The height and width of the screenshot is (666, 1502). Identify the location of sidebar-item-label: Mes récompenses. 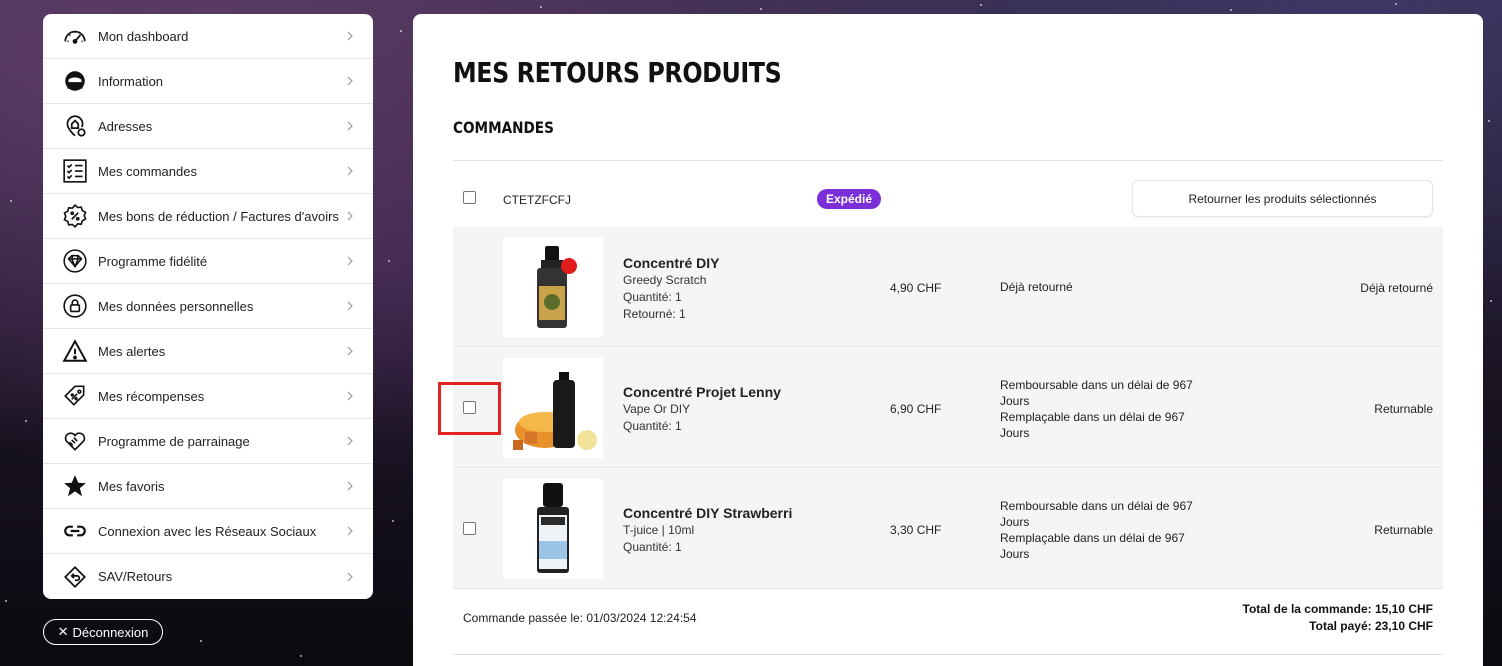
(151, 396).